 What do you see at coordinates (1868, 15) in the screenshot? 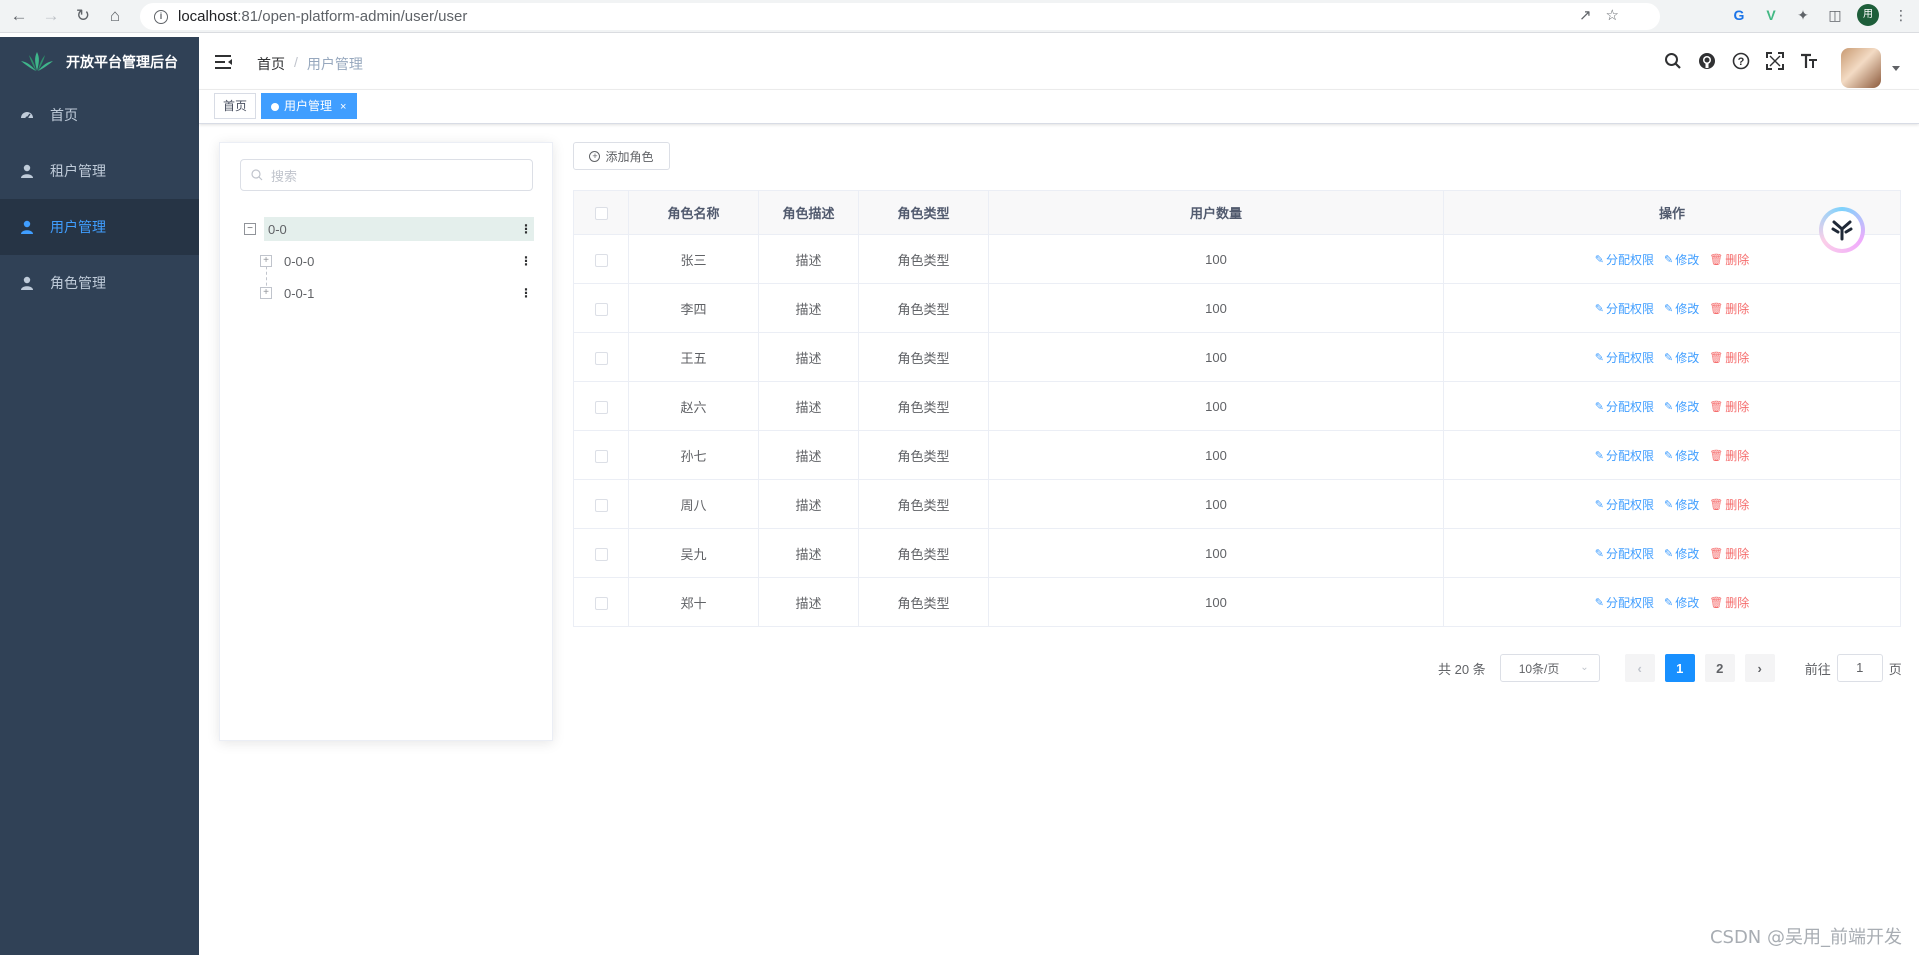
I see `profile-avatar: 用` at bounding box center [1868, 15].